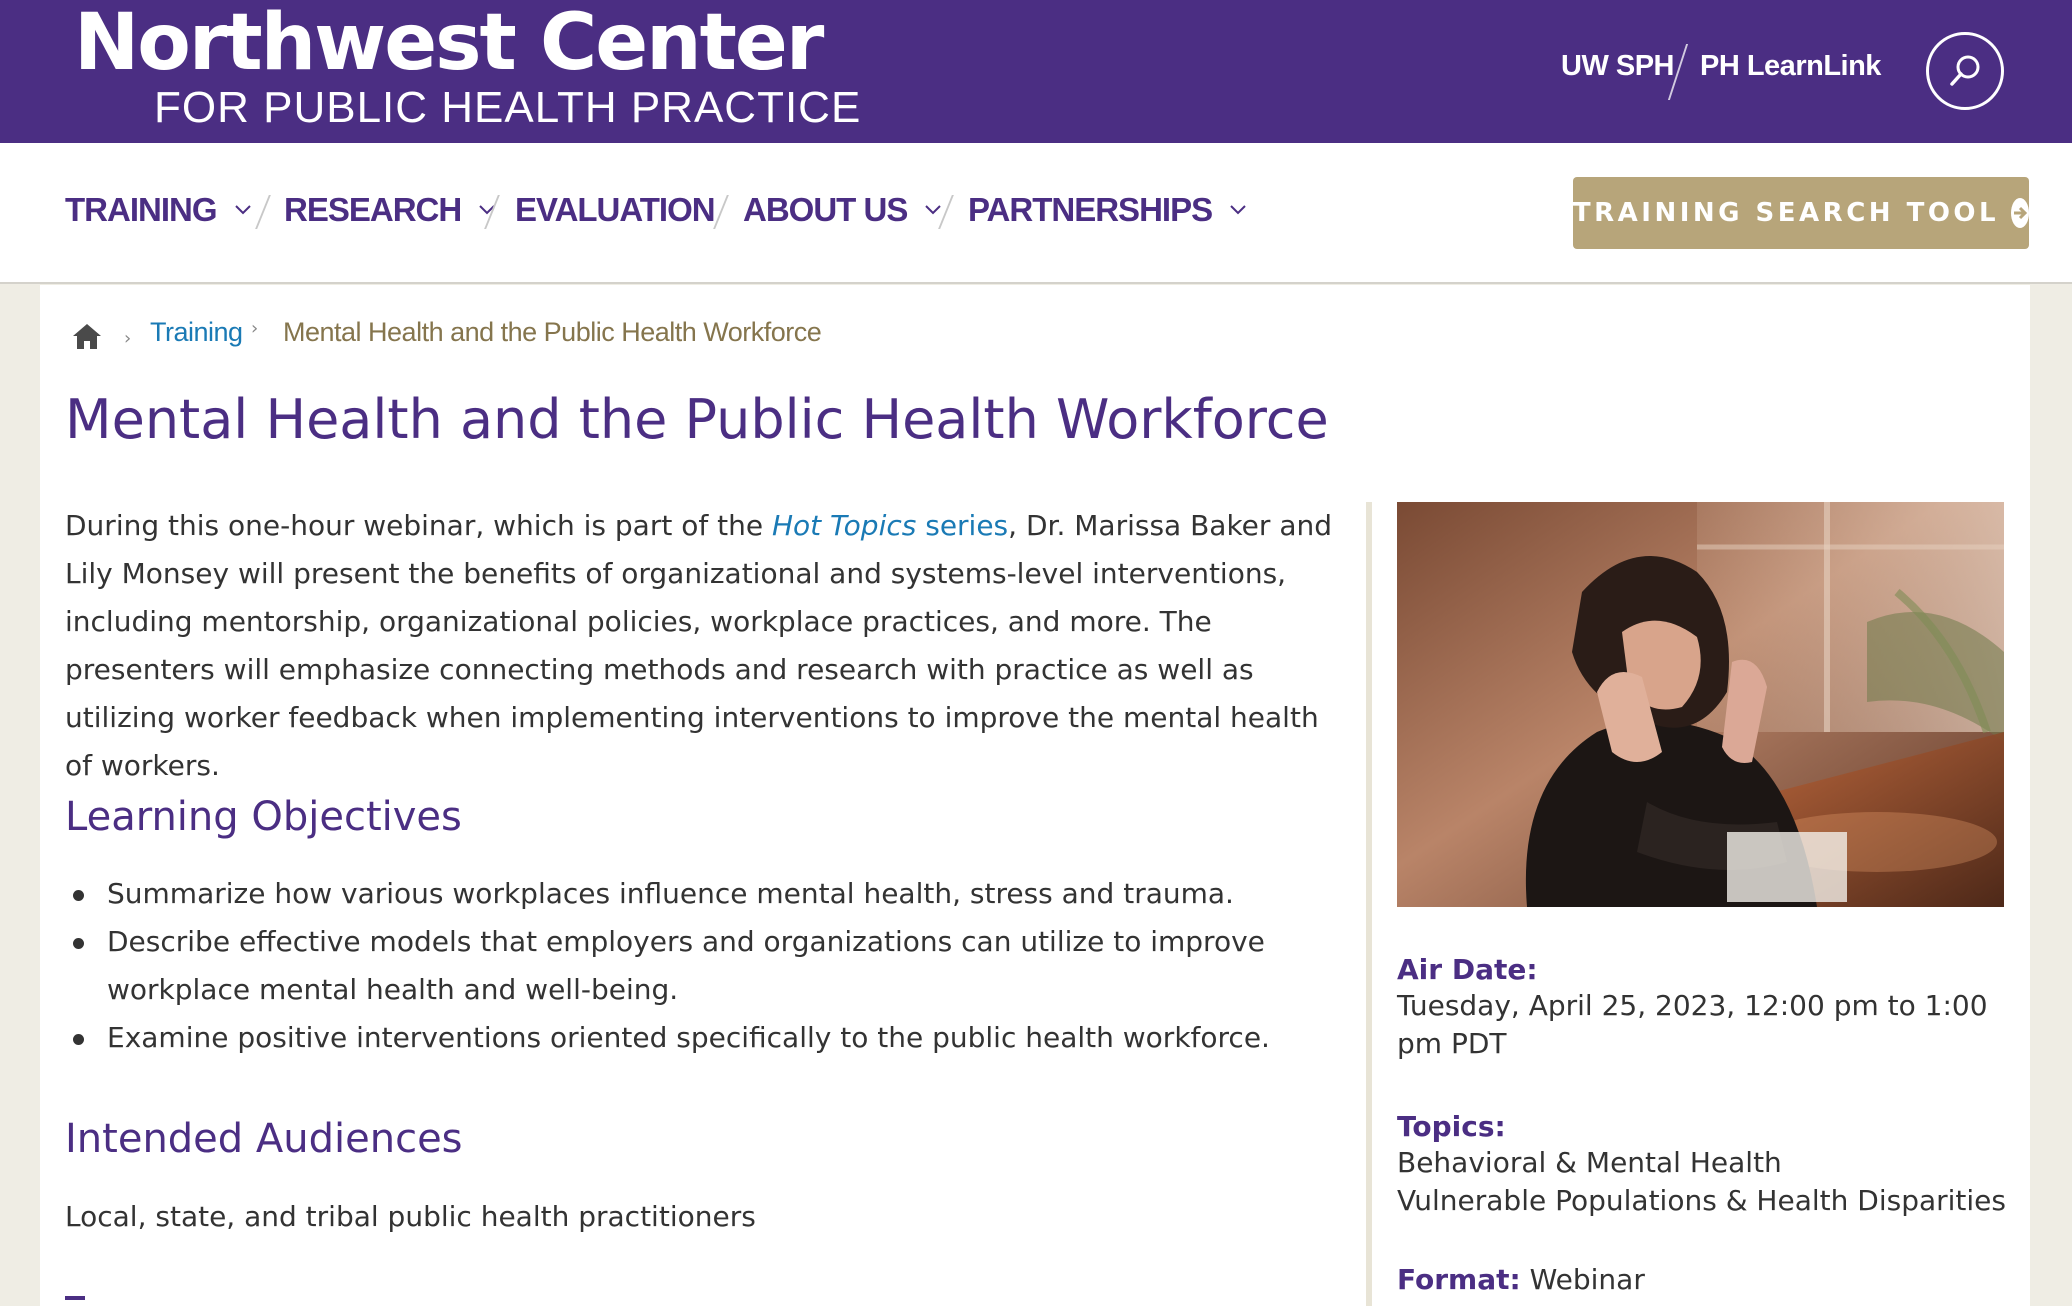 This screenshot has height=1306, width=2072. I want to click on uw-sph-link: UW SPH, so click(1618, 66).